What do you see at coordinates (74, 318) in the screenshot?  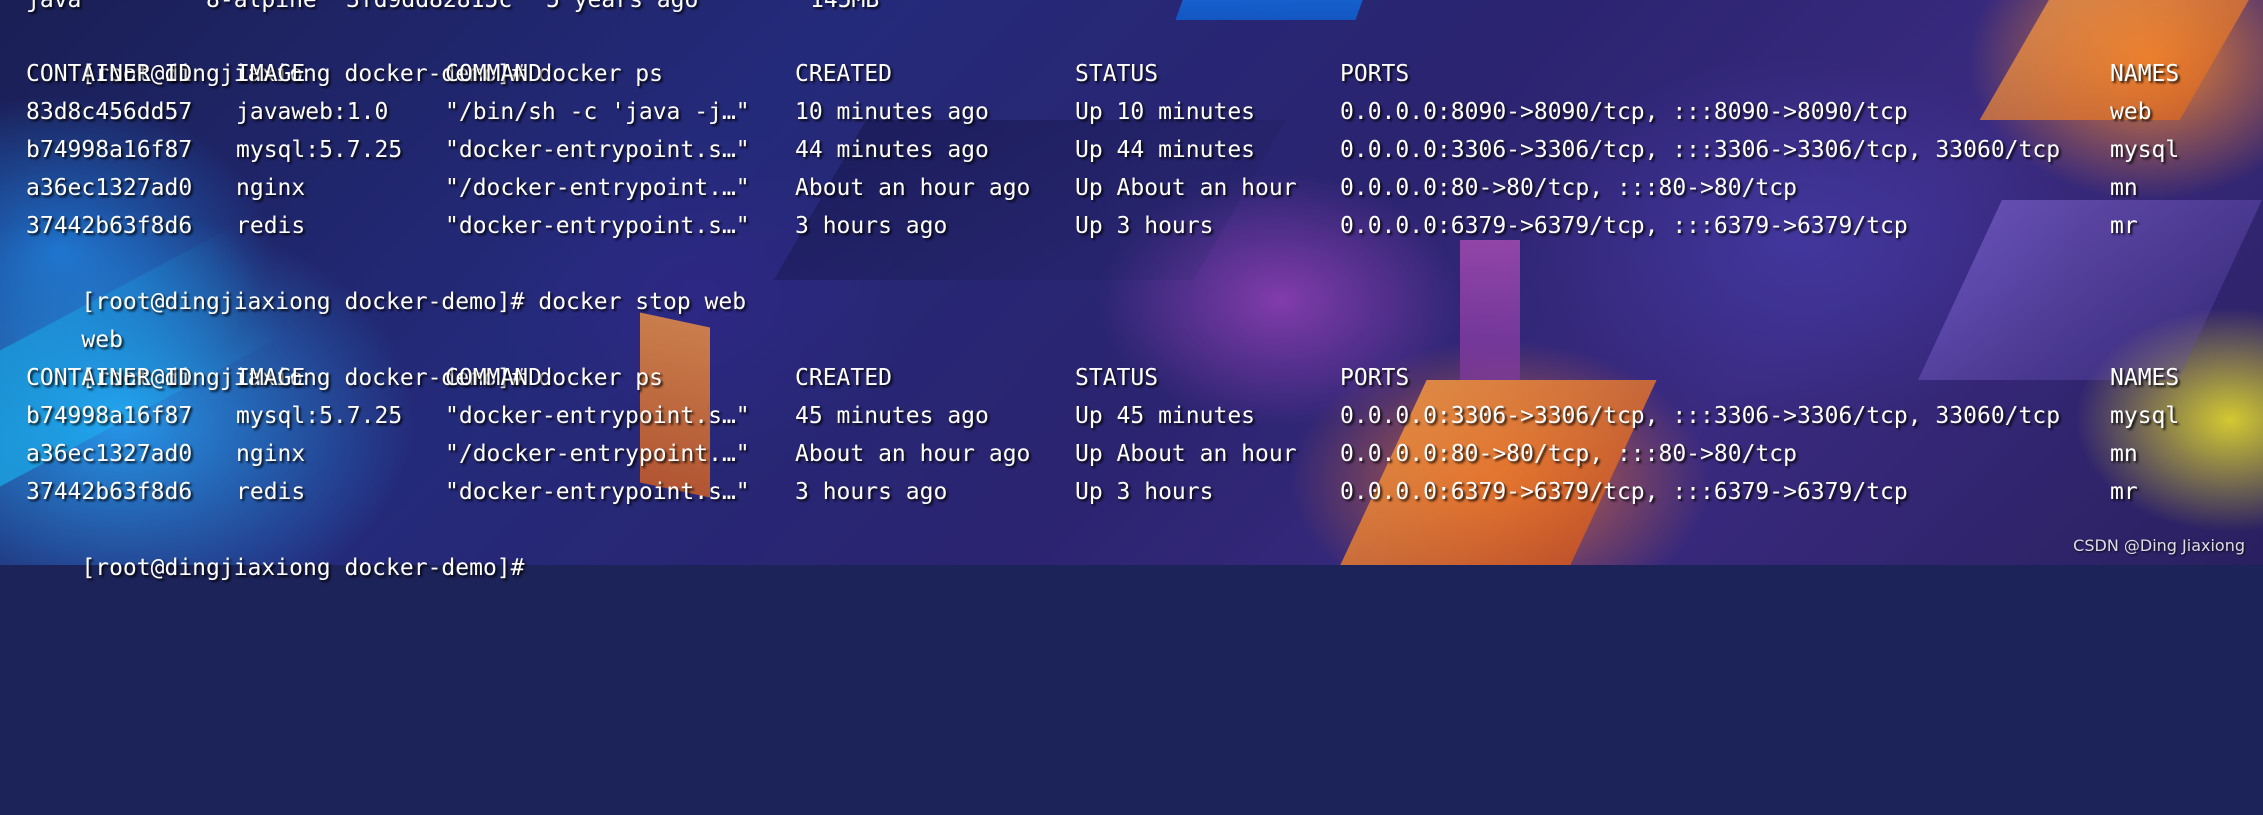 I see `command-output: web` at bounding box center [74, 318].